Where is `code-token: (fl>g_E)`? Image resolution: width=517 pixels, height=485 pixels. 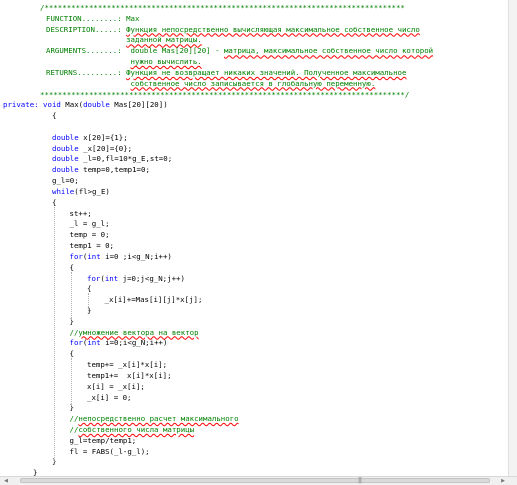 code-token: (fl>g_E) is located at coordinates (92, 191).